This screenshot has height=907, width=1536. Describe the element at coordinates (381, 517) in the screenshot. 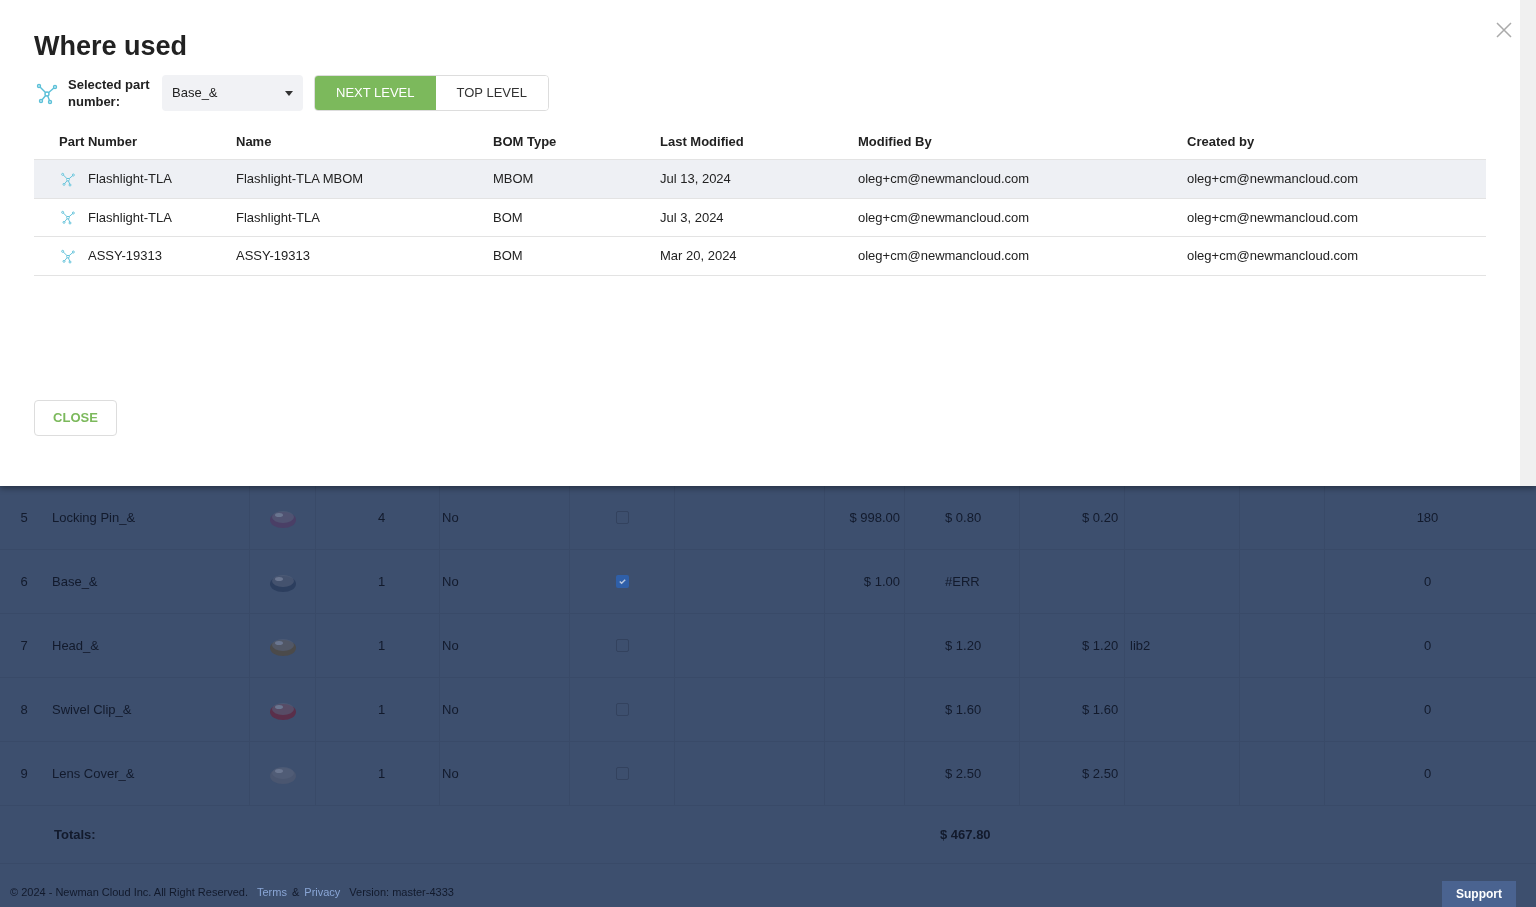

I see `quantity: 4` at that location.